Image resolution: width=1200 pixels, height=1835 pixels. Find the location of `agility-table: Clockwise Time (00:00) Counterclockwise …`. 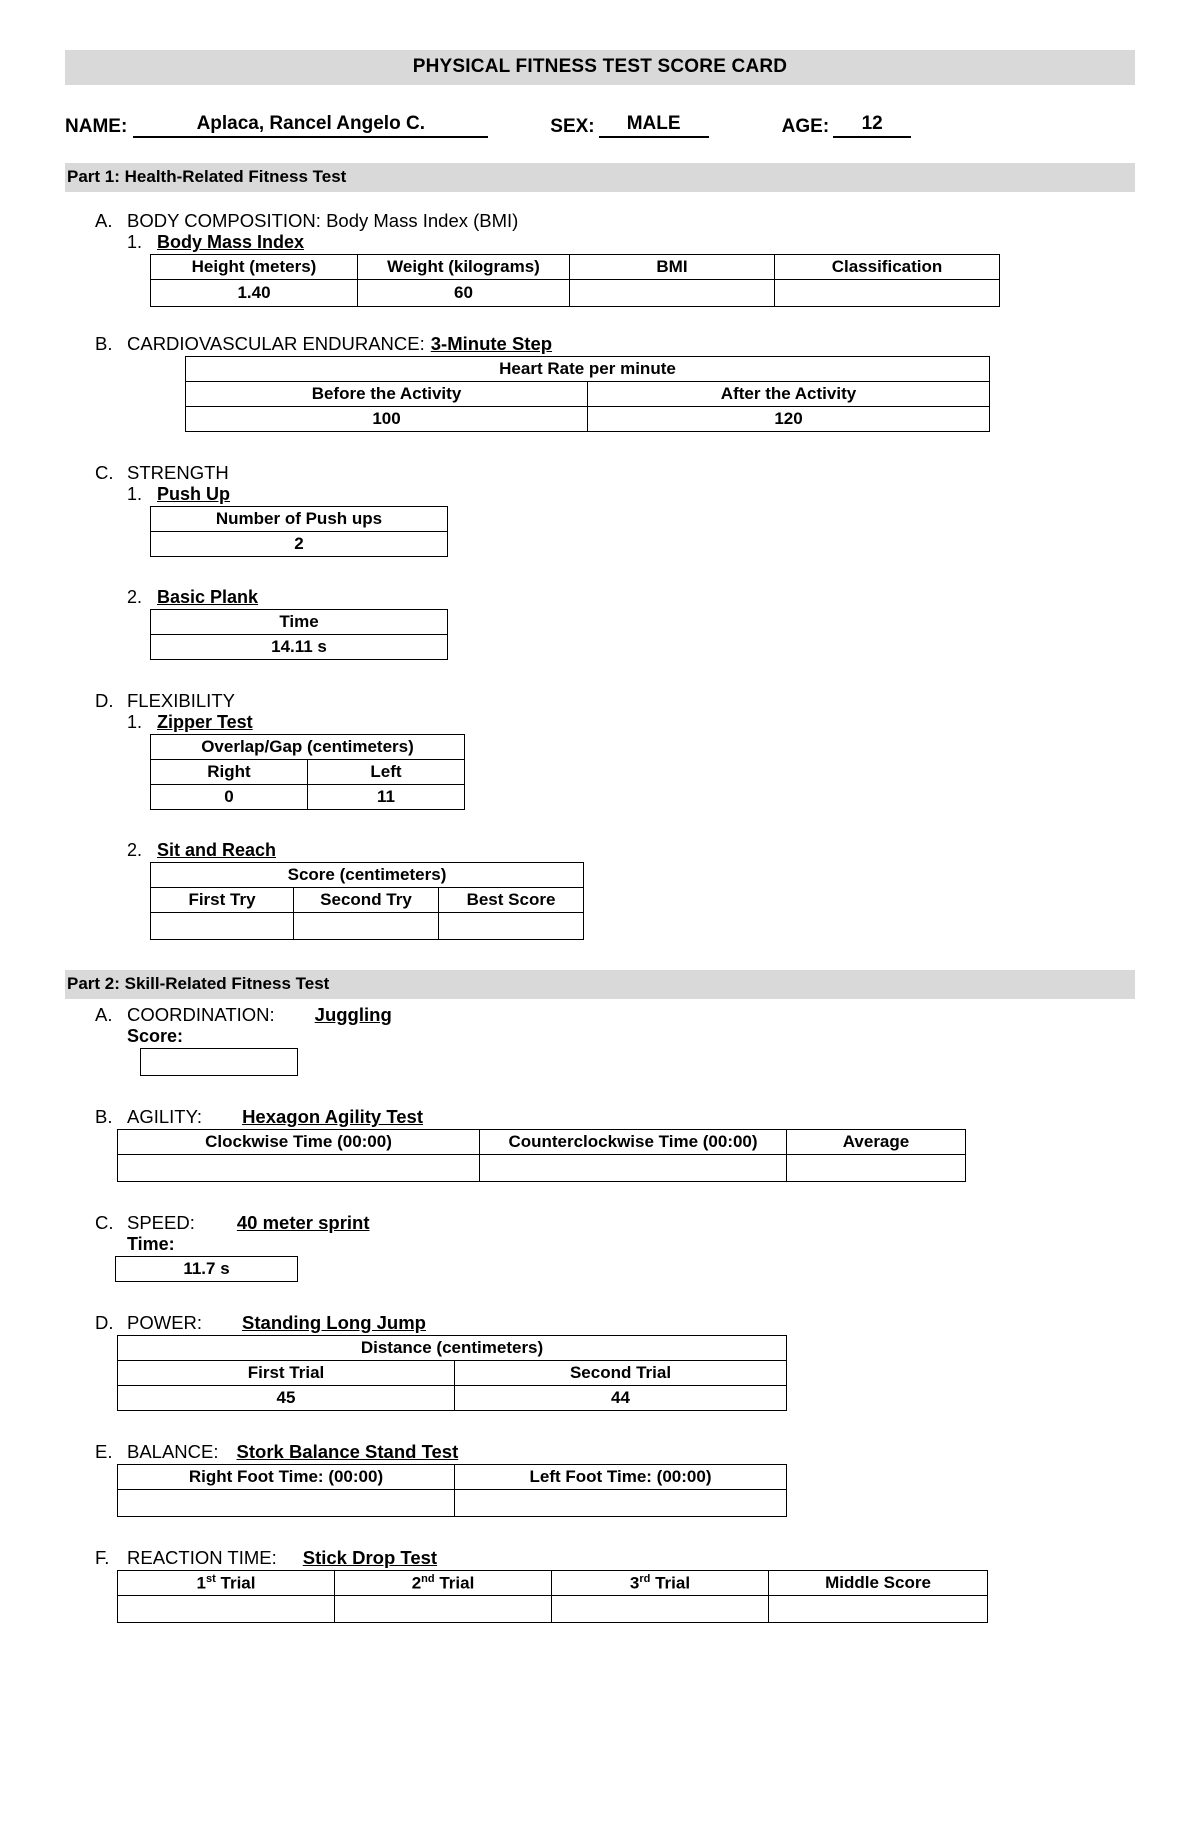

agility-table: Clockwise Time (00:00) Counterclockwise … is located at coordinates (541, 1155).